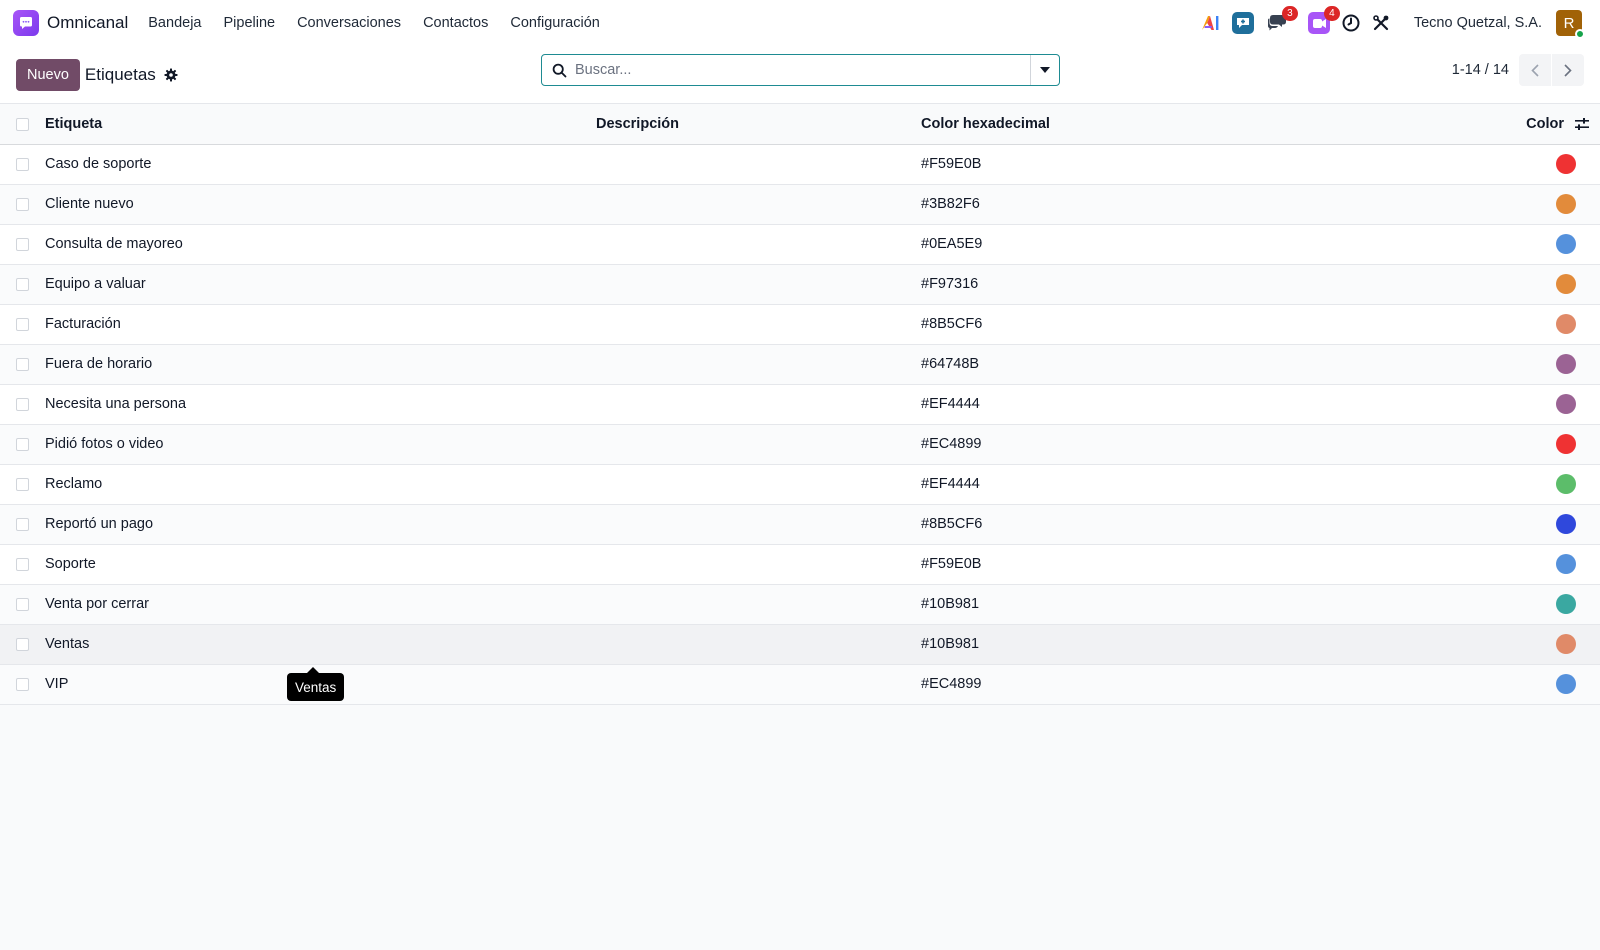 The width and height of the screenshot is (1600, 950). What do you see at coordinates (320, 284) in the screenshot?
I see `tag-name: Equipo a valuar` at bounding box center [320, 284].